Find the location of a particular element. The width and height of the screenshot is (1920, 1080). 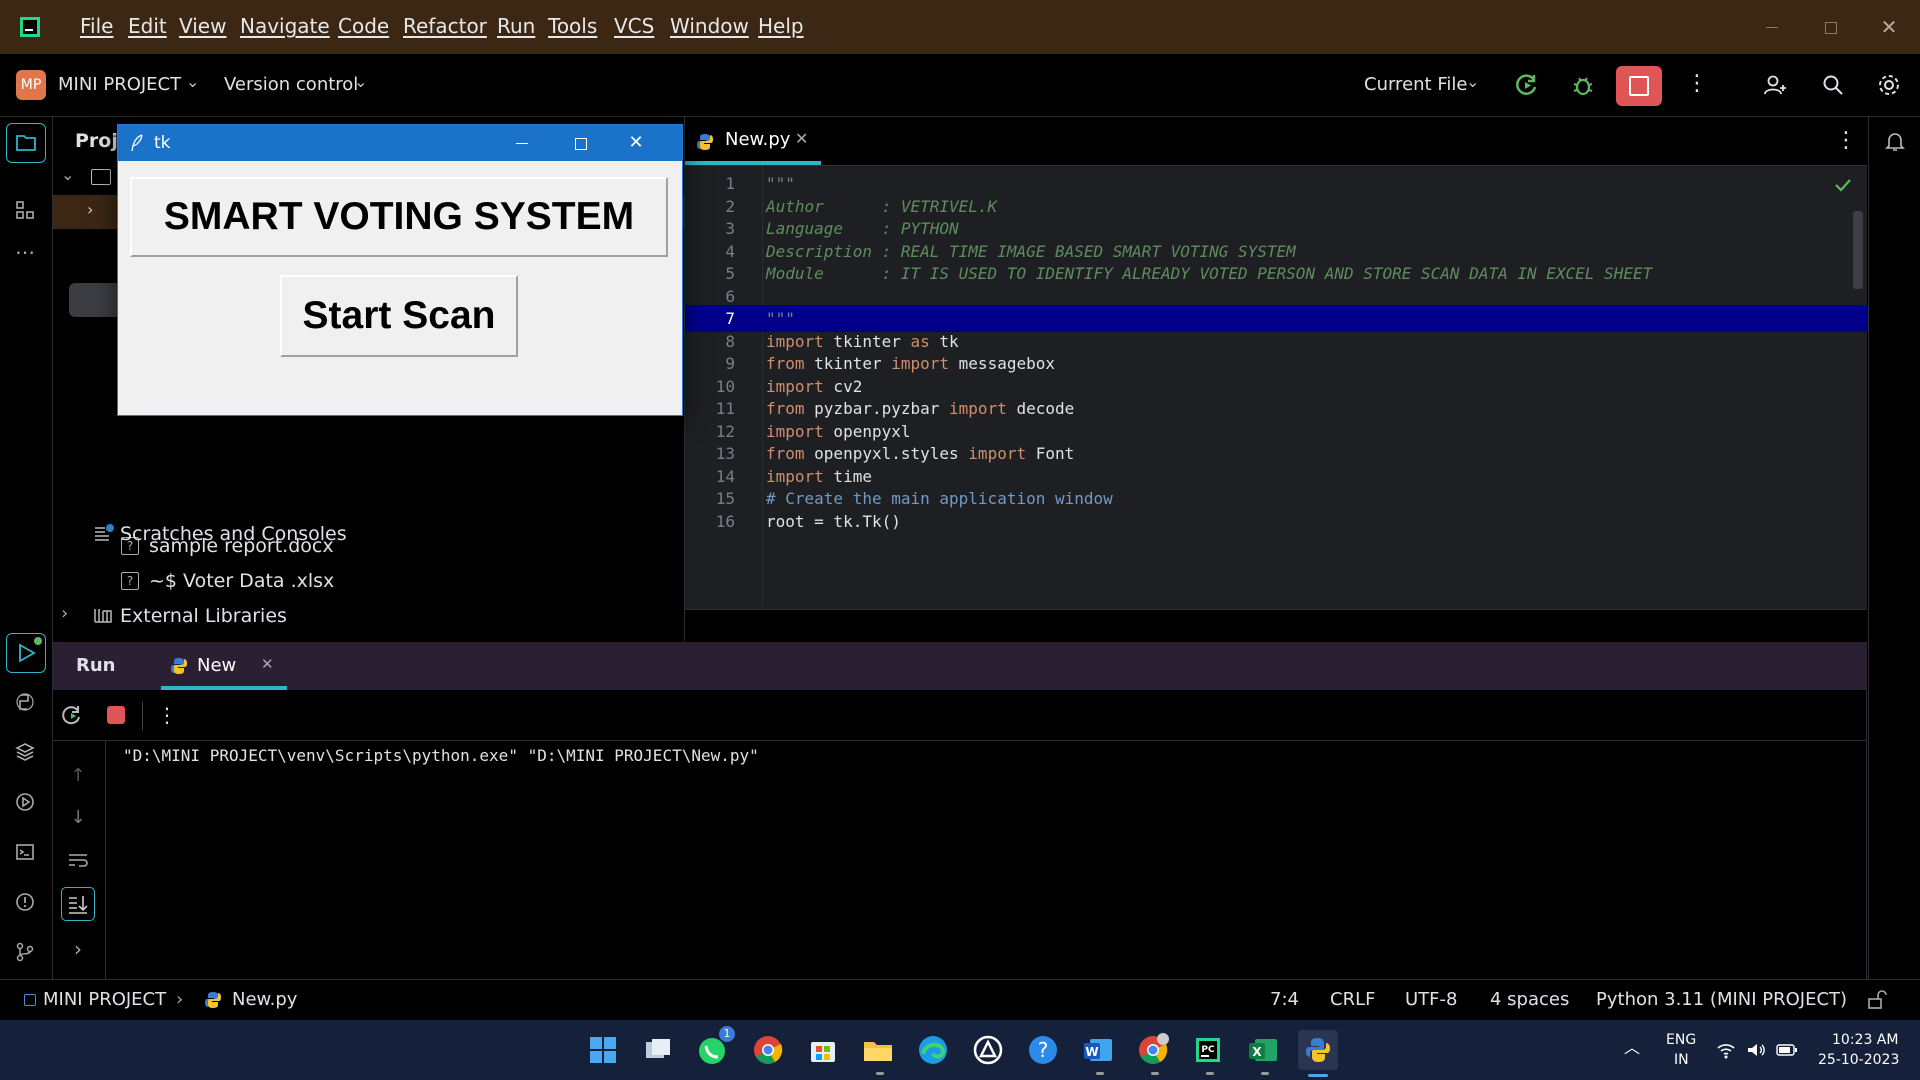

clock-time: 10:23 AM is located at coordinates (1865, 1040).